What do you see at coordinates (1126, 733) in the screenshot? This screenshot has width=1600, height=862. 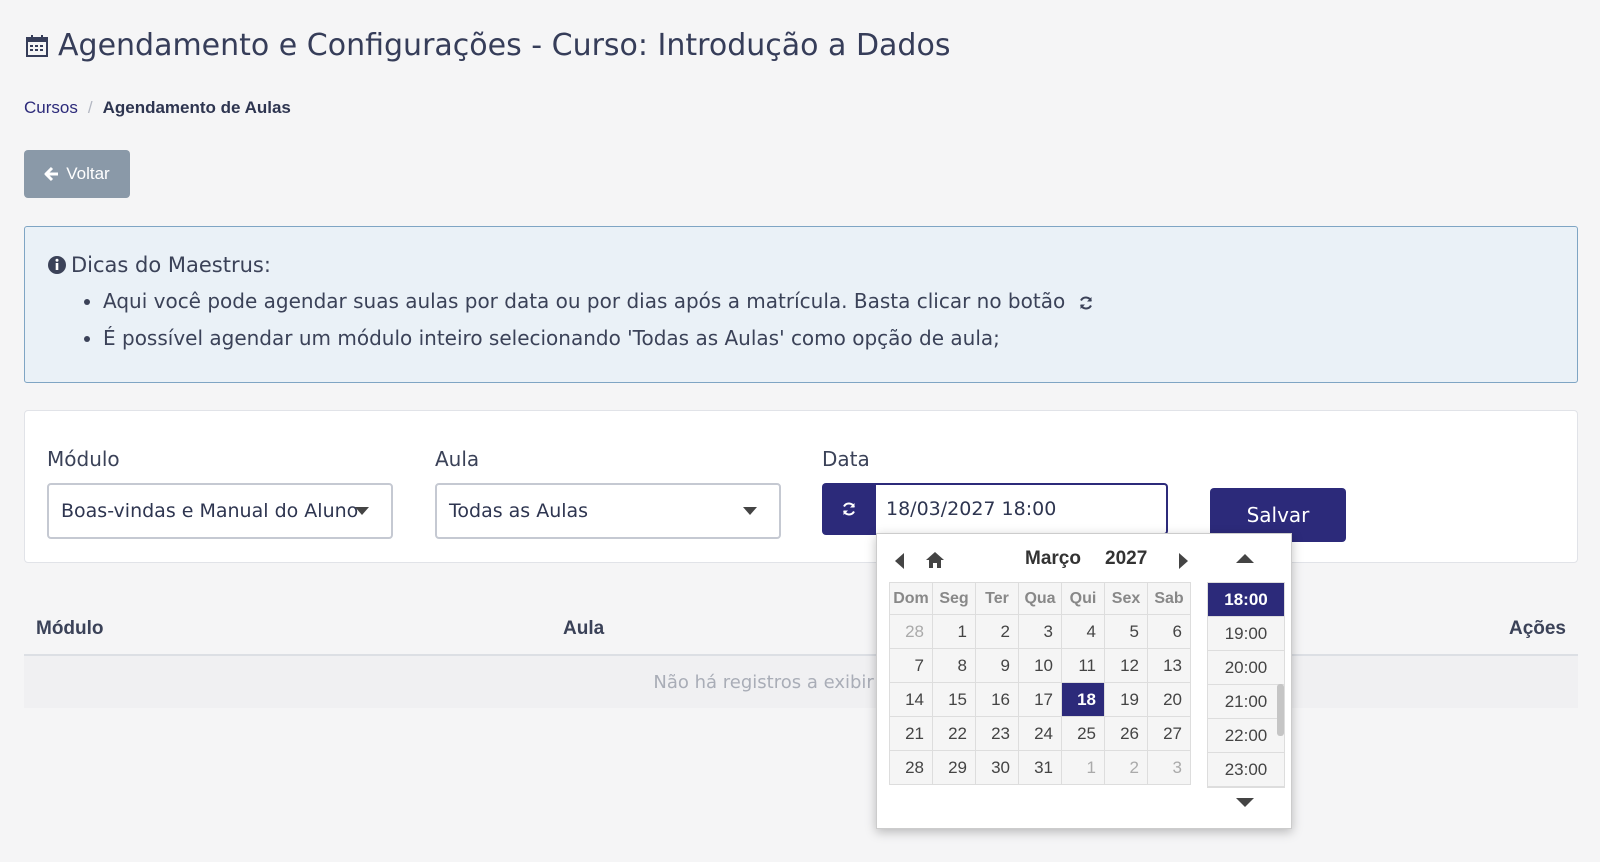 I see `calendar-day: 26` at bounding box center [1126, 733].